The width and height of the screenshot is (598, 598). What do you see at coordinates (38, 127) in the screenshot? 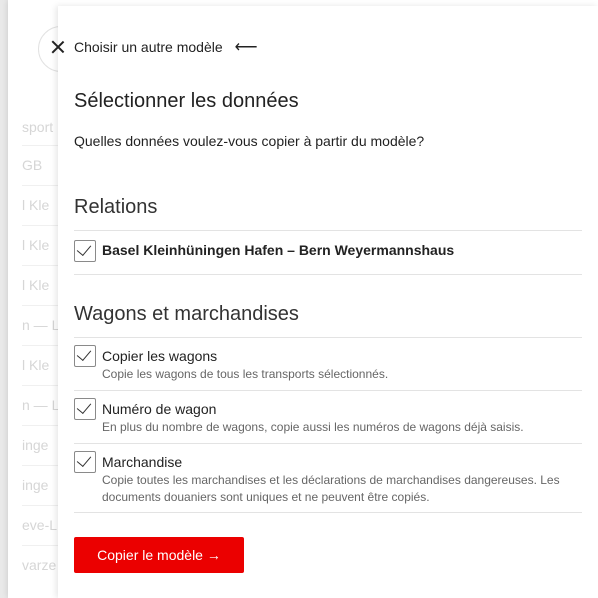
I see `background-list-item: sport` at bounding box center [38, 127].